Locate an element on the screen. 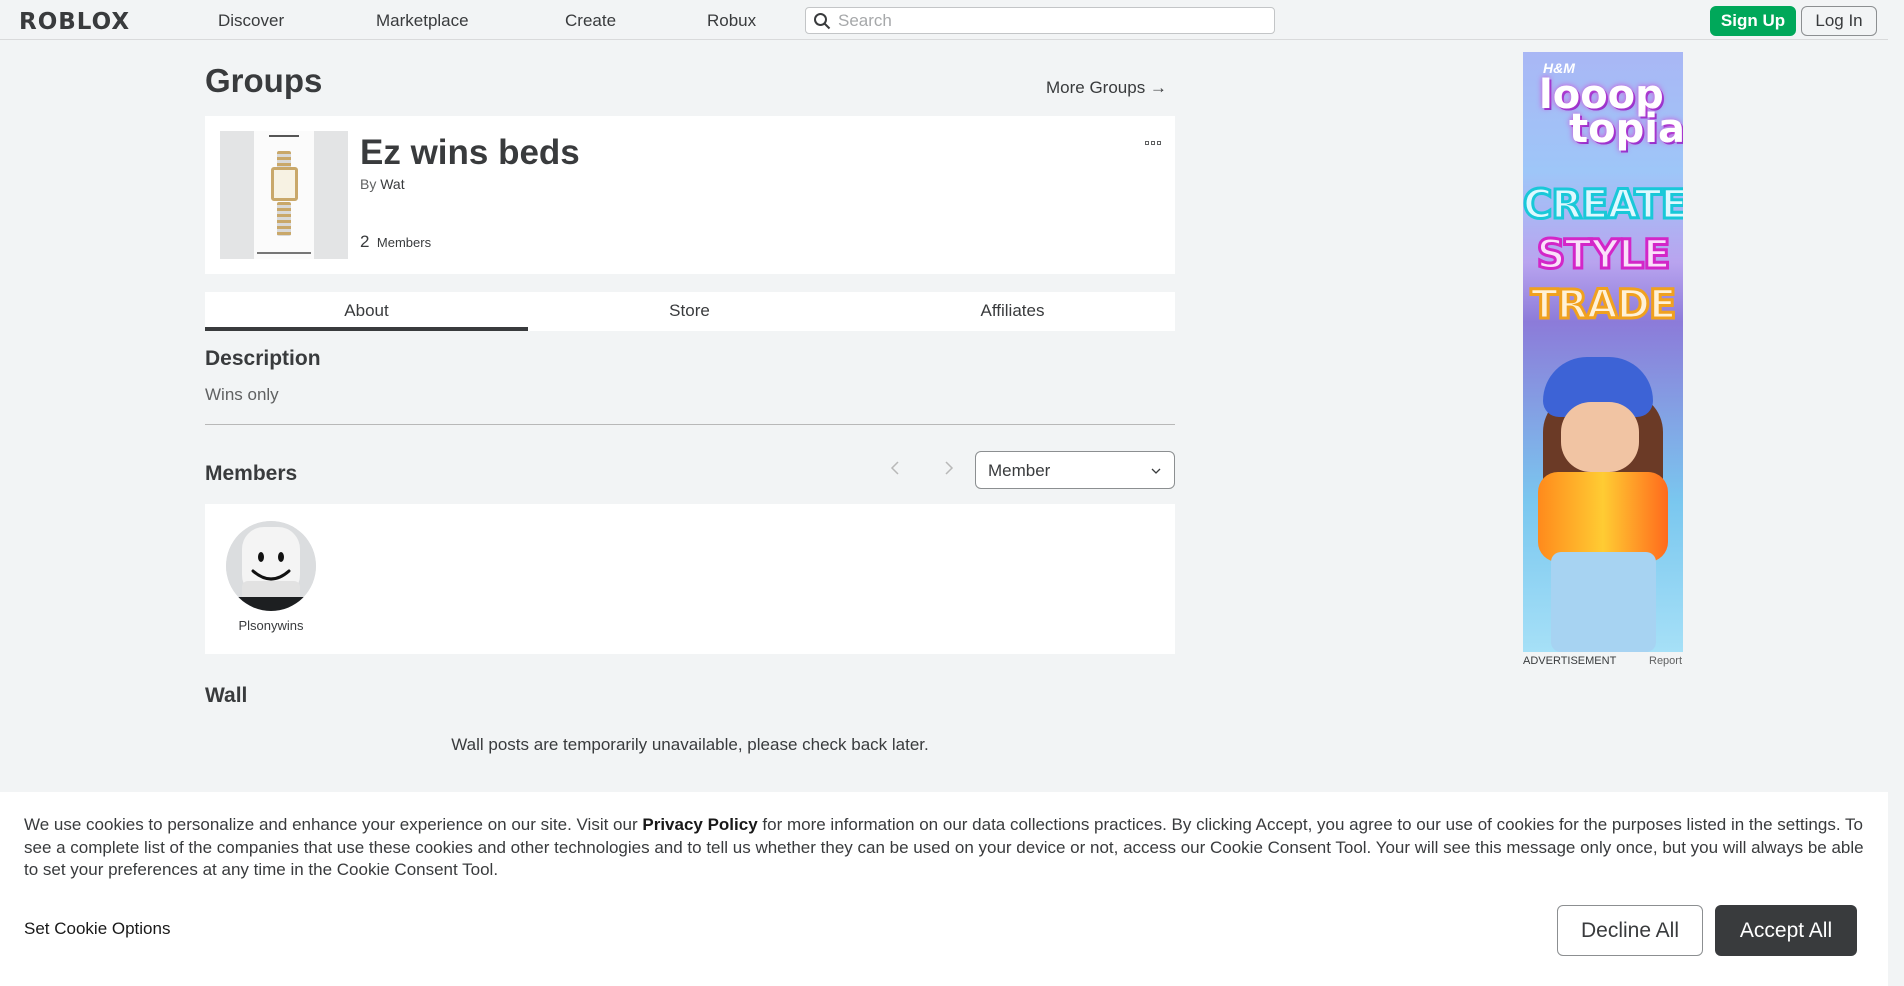  chevron-down-icon is located at coordinates (1156, 471).